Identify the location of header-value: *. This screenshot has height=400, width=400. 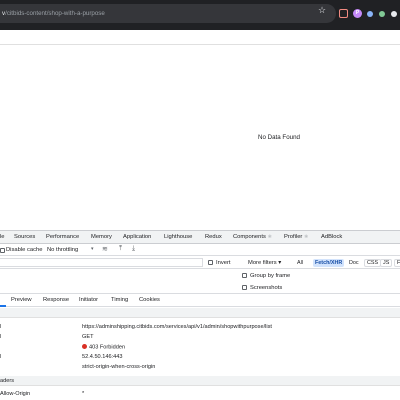
(83, 394).